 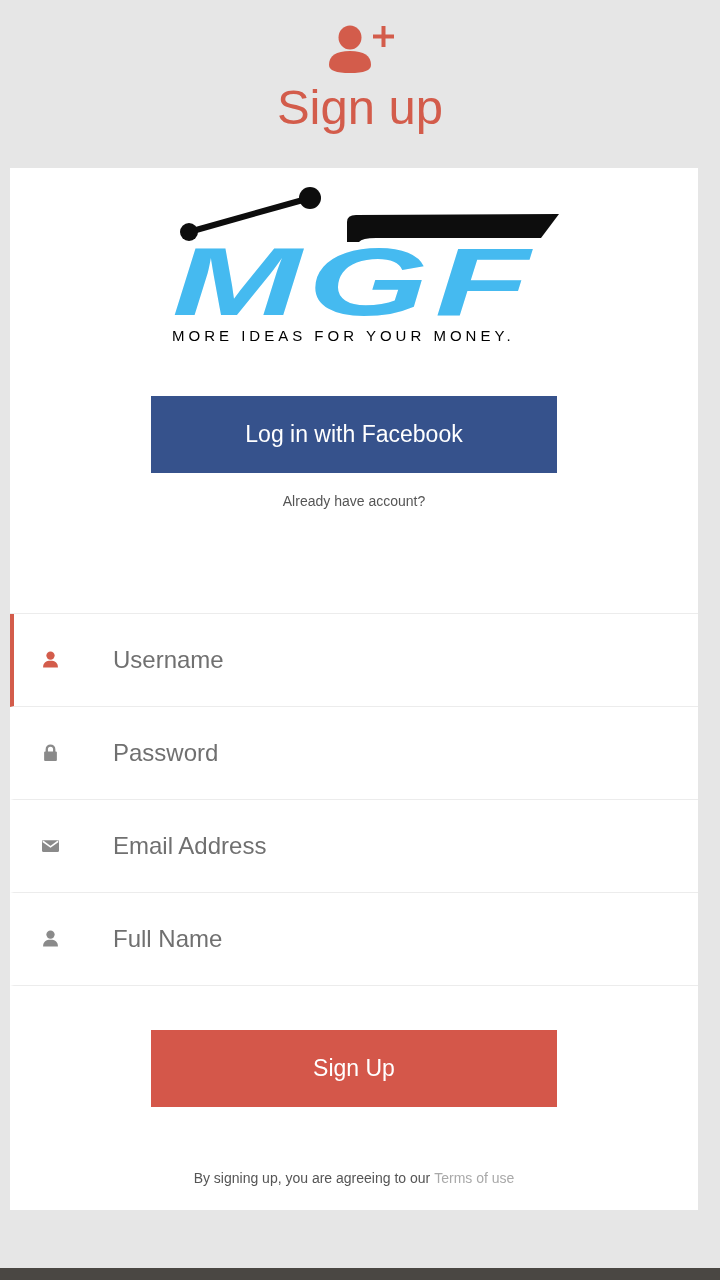 What do you see at coordinates (354, 1068) in the screenshot?
I see `sign-up-button: Sign Up` at bounding box center [354, 1068].